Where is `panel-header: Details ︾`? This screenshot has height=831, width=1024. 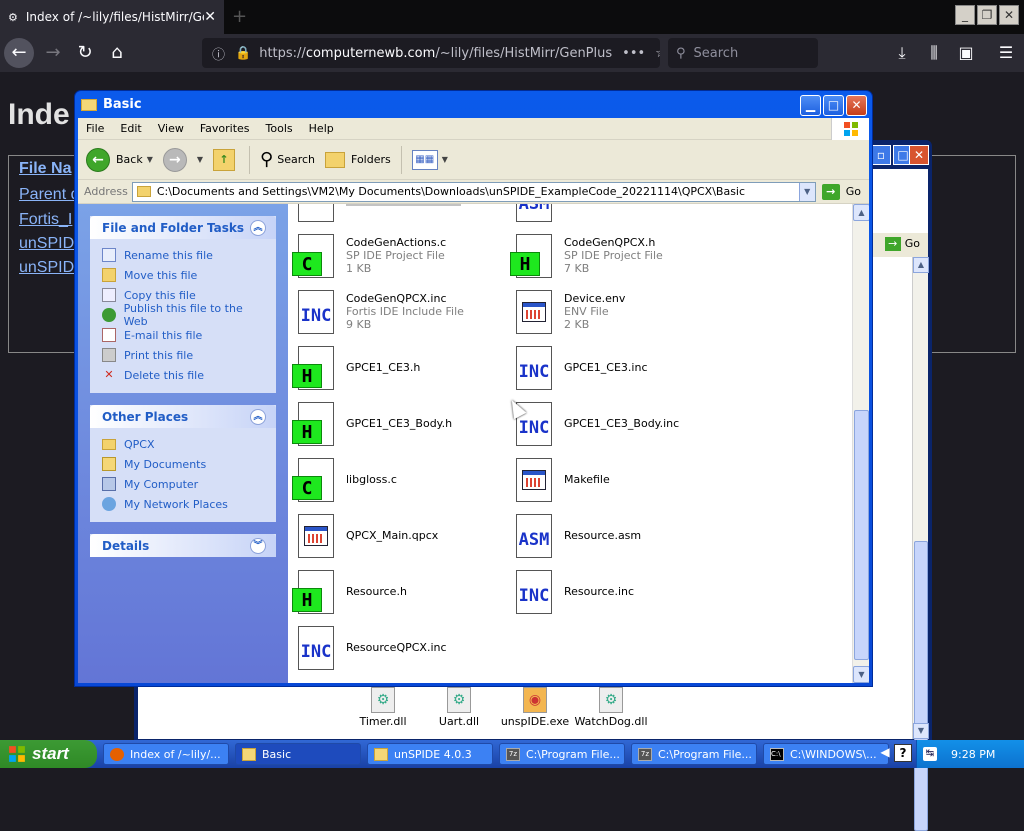
panel-header: Details ︾ is located at coordinates (183, 545).